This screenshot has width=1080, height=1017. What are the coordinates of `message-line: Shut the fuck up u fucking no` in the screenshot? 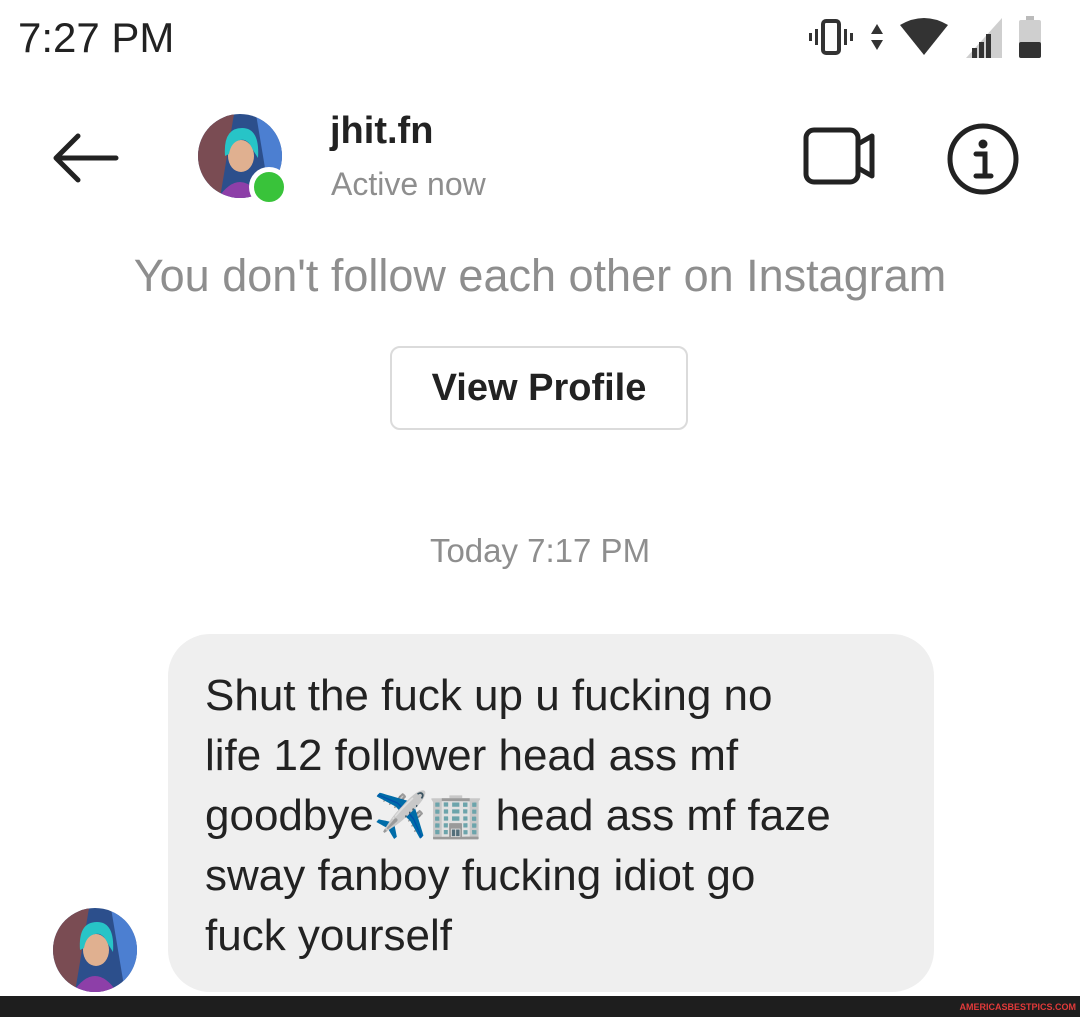 It's located at (489, 695).